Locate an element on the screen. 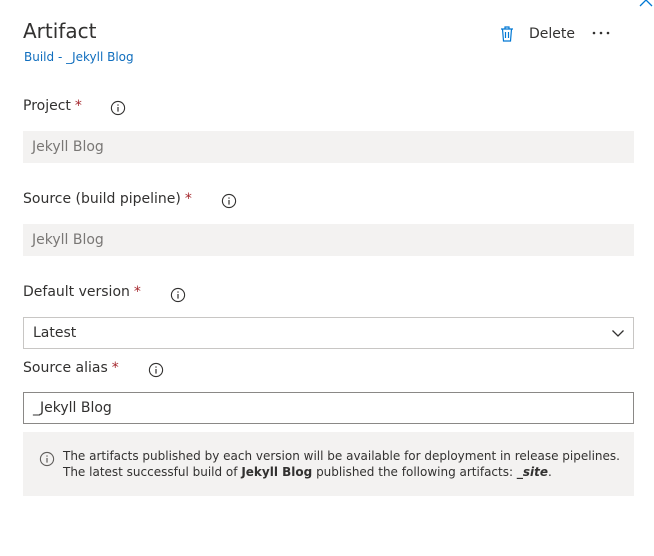  close-icon is located at coordinates (646, 3).